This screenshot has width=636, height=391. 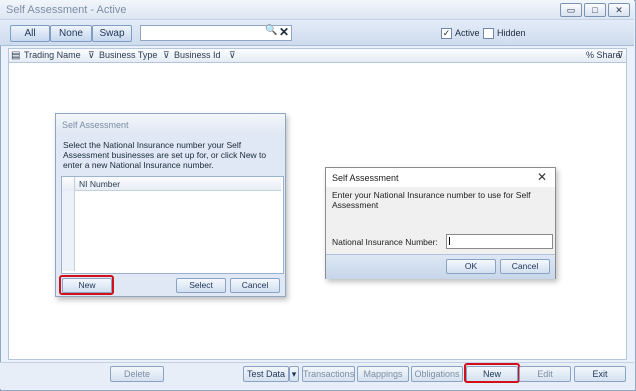 I want to click on column-business-id: Business Id, so click(x=197, y=55).